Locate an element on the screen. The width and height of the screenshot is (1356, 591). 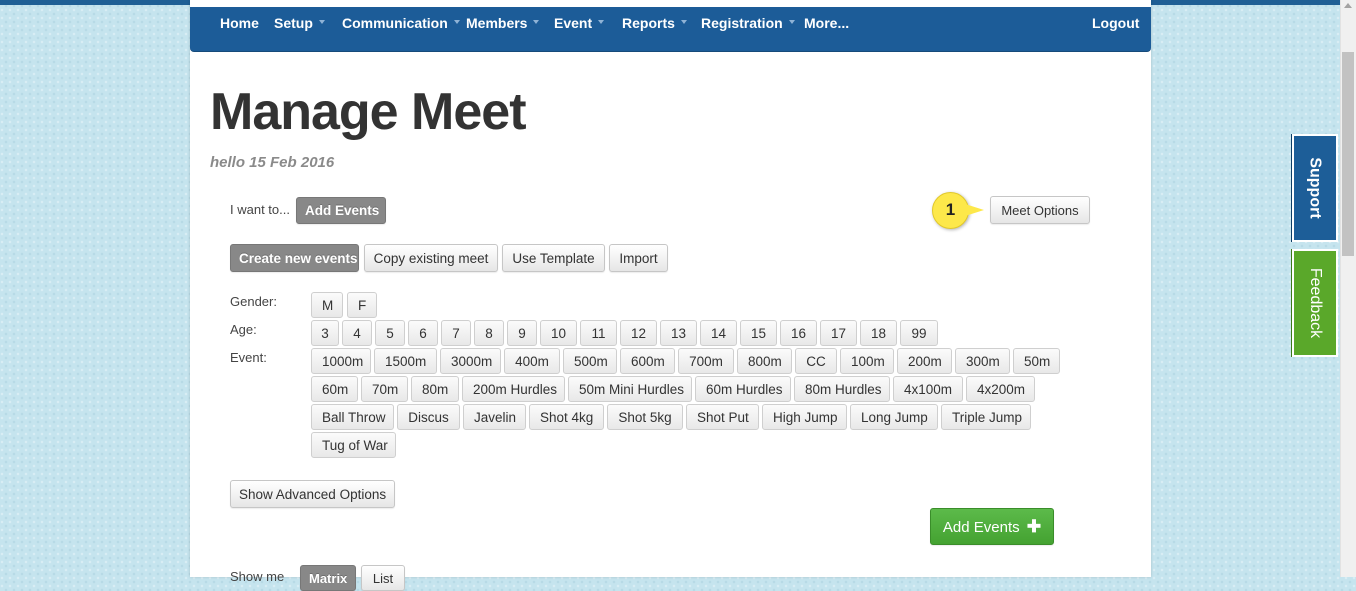
nav-reports: Reports is located at coordinates (654, 23).